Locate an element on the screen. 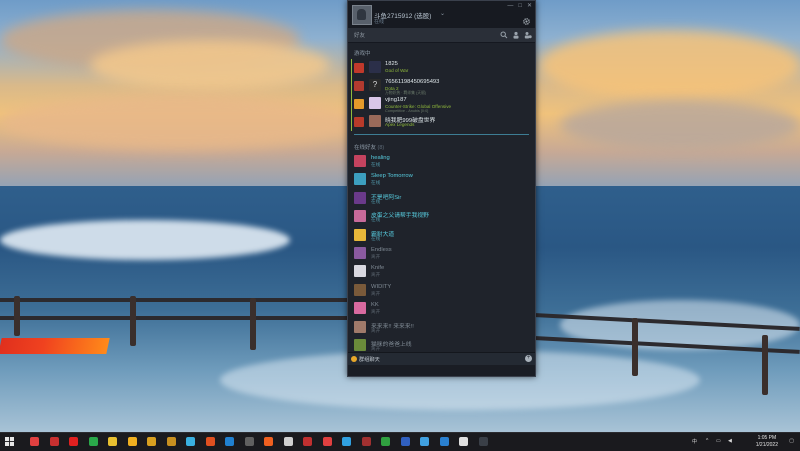 Image resolution: width=800 pixels, height=451 pixels. group-chat-bar: 群组聊天 + is located at coordinates (441, 358).